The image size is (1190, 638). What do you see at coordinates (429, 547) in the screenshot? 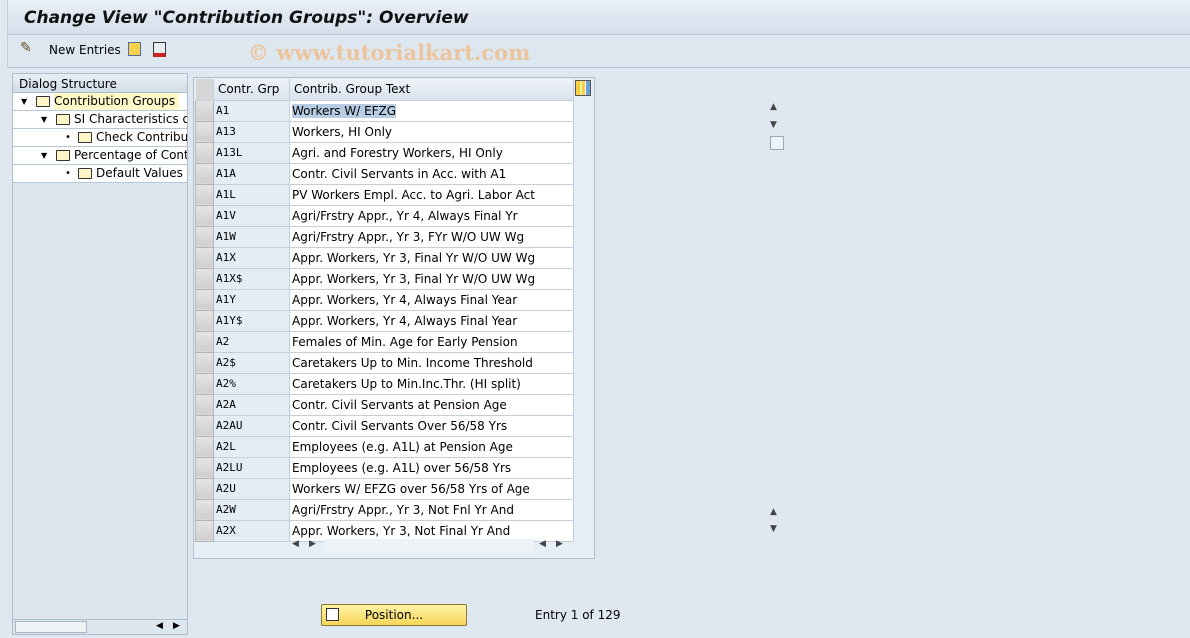
I see `table-horizontal-scrollbar: ◀ ▶ ◀ ▶` at bounding box center [429, 547].